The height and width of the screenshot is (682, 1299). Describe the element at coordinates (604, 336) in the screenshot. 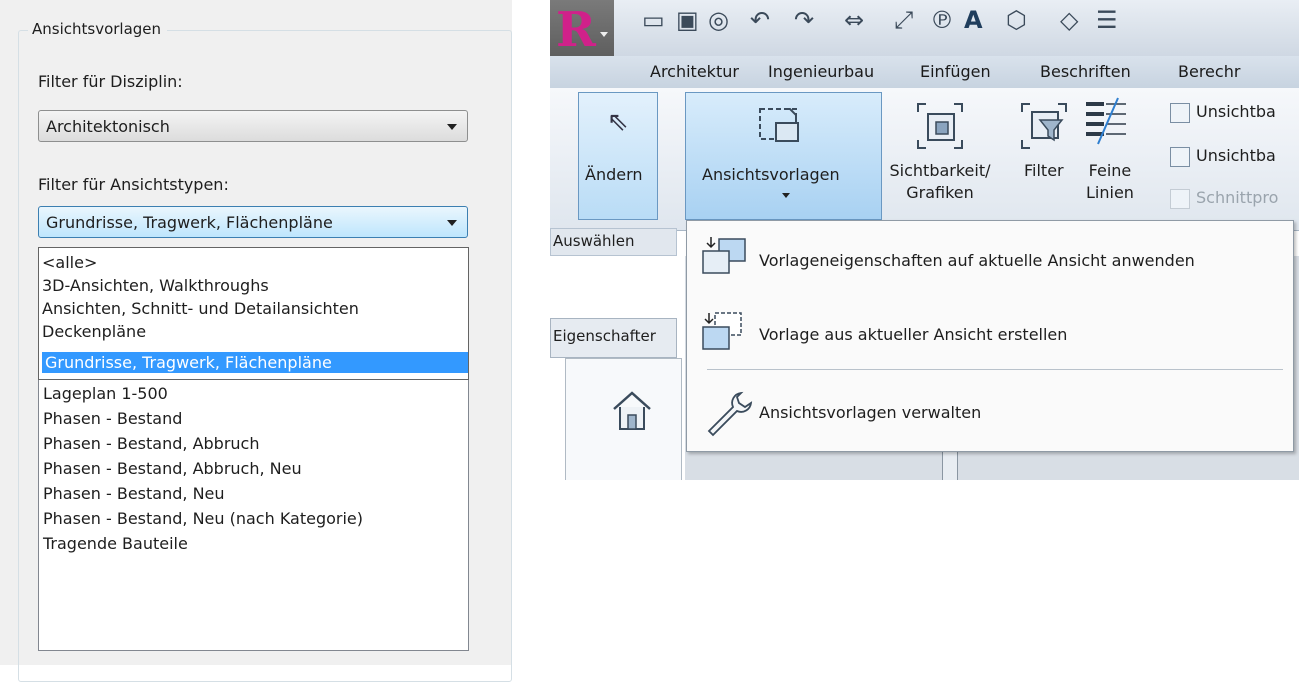

I see `properties-title: Eigenschafter` at that location.